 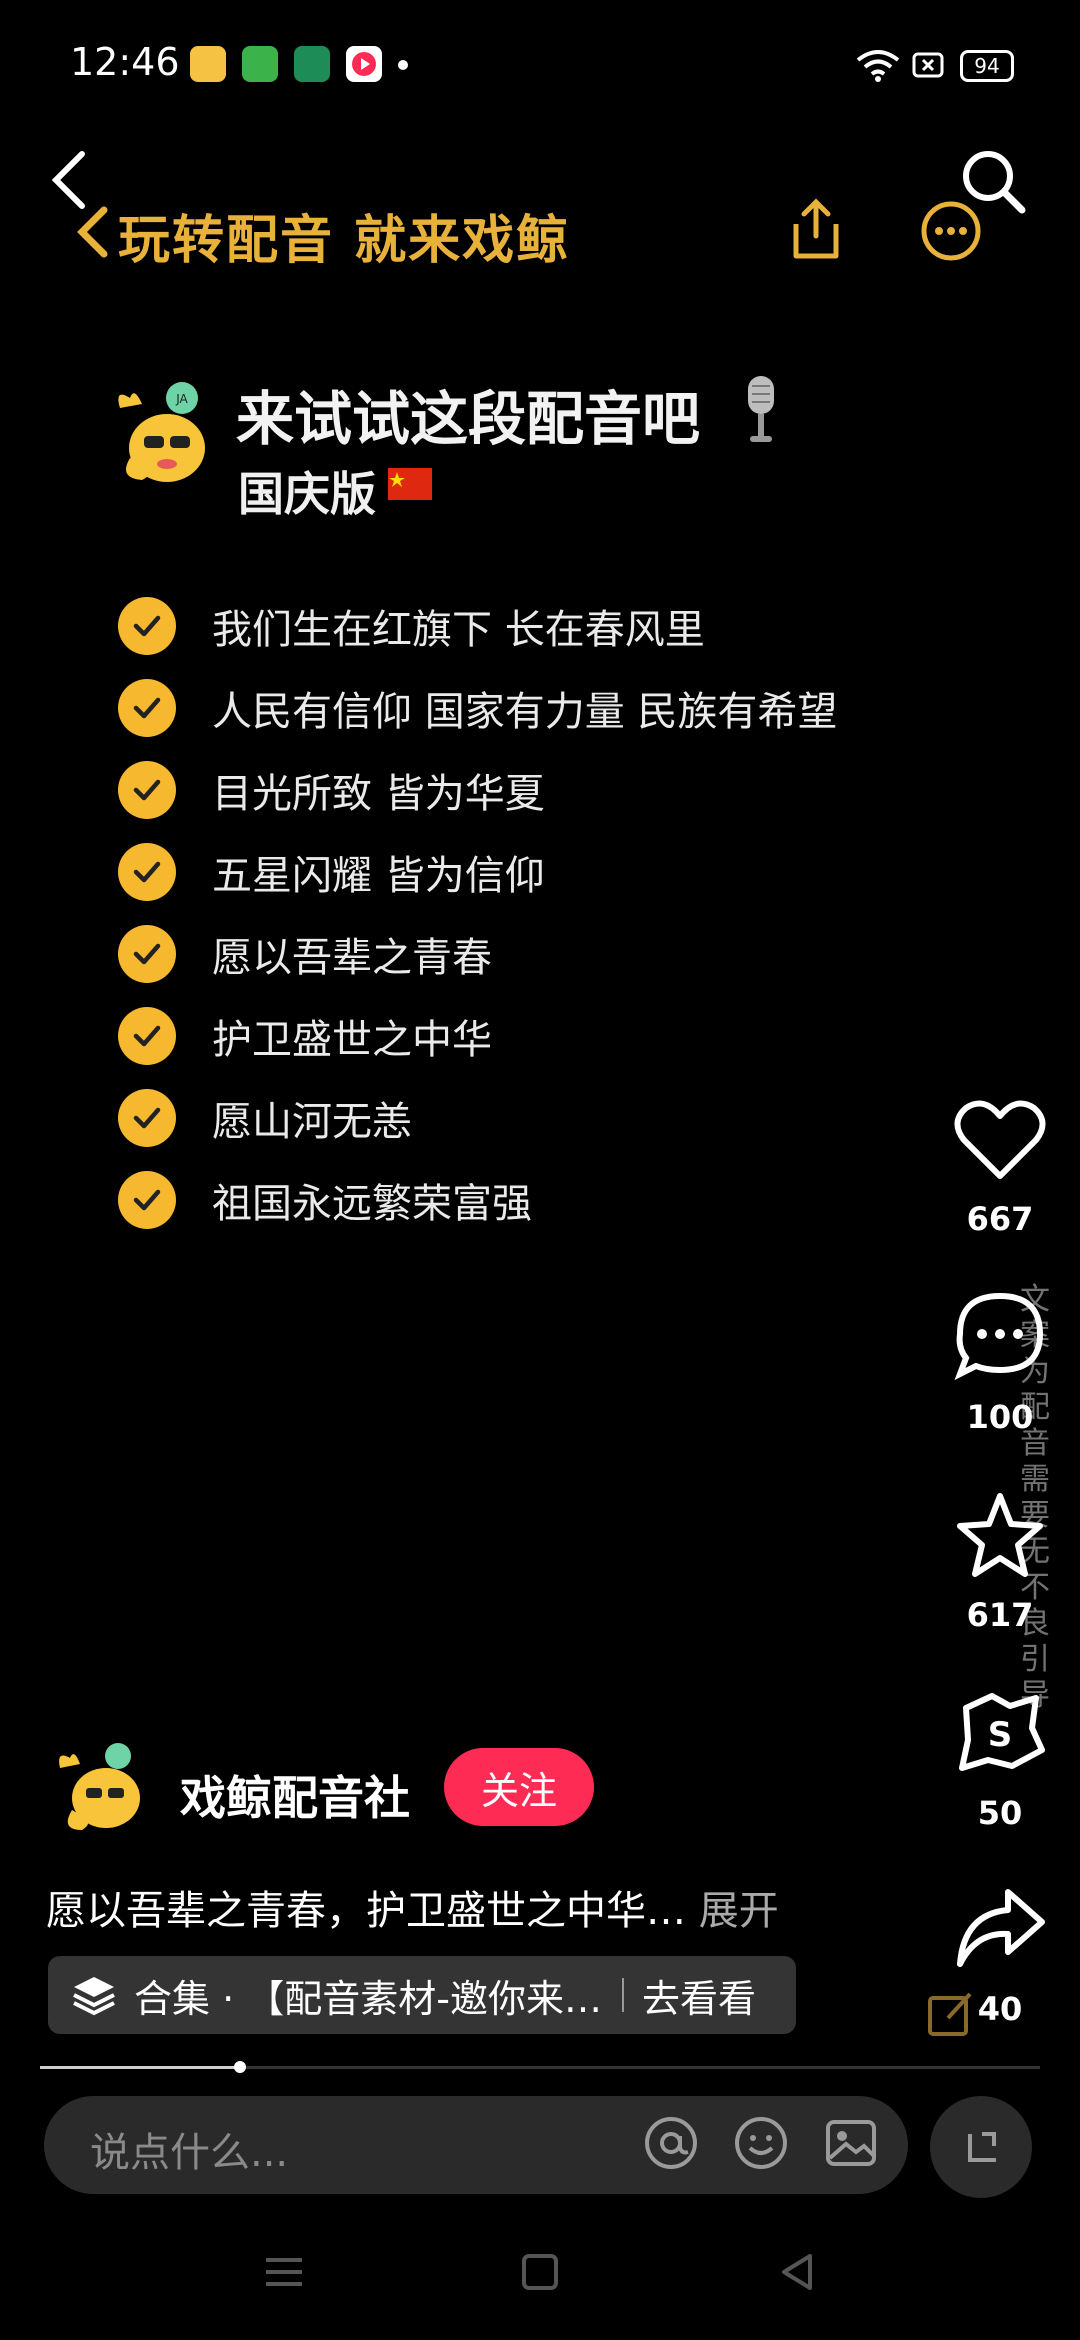 I want to click on script-line: 人民有信仰 国家有力量 民族有希望, so click(x=477, y=708).